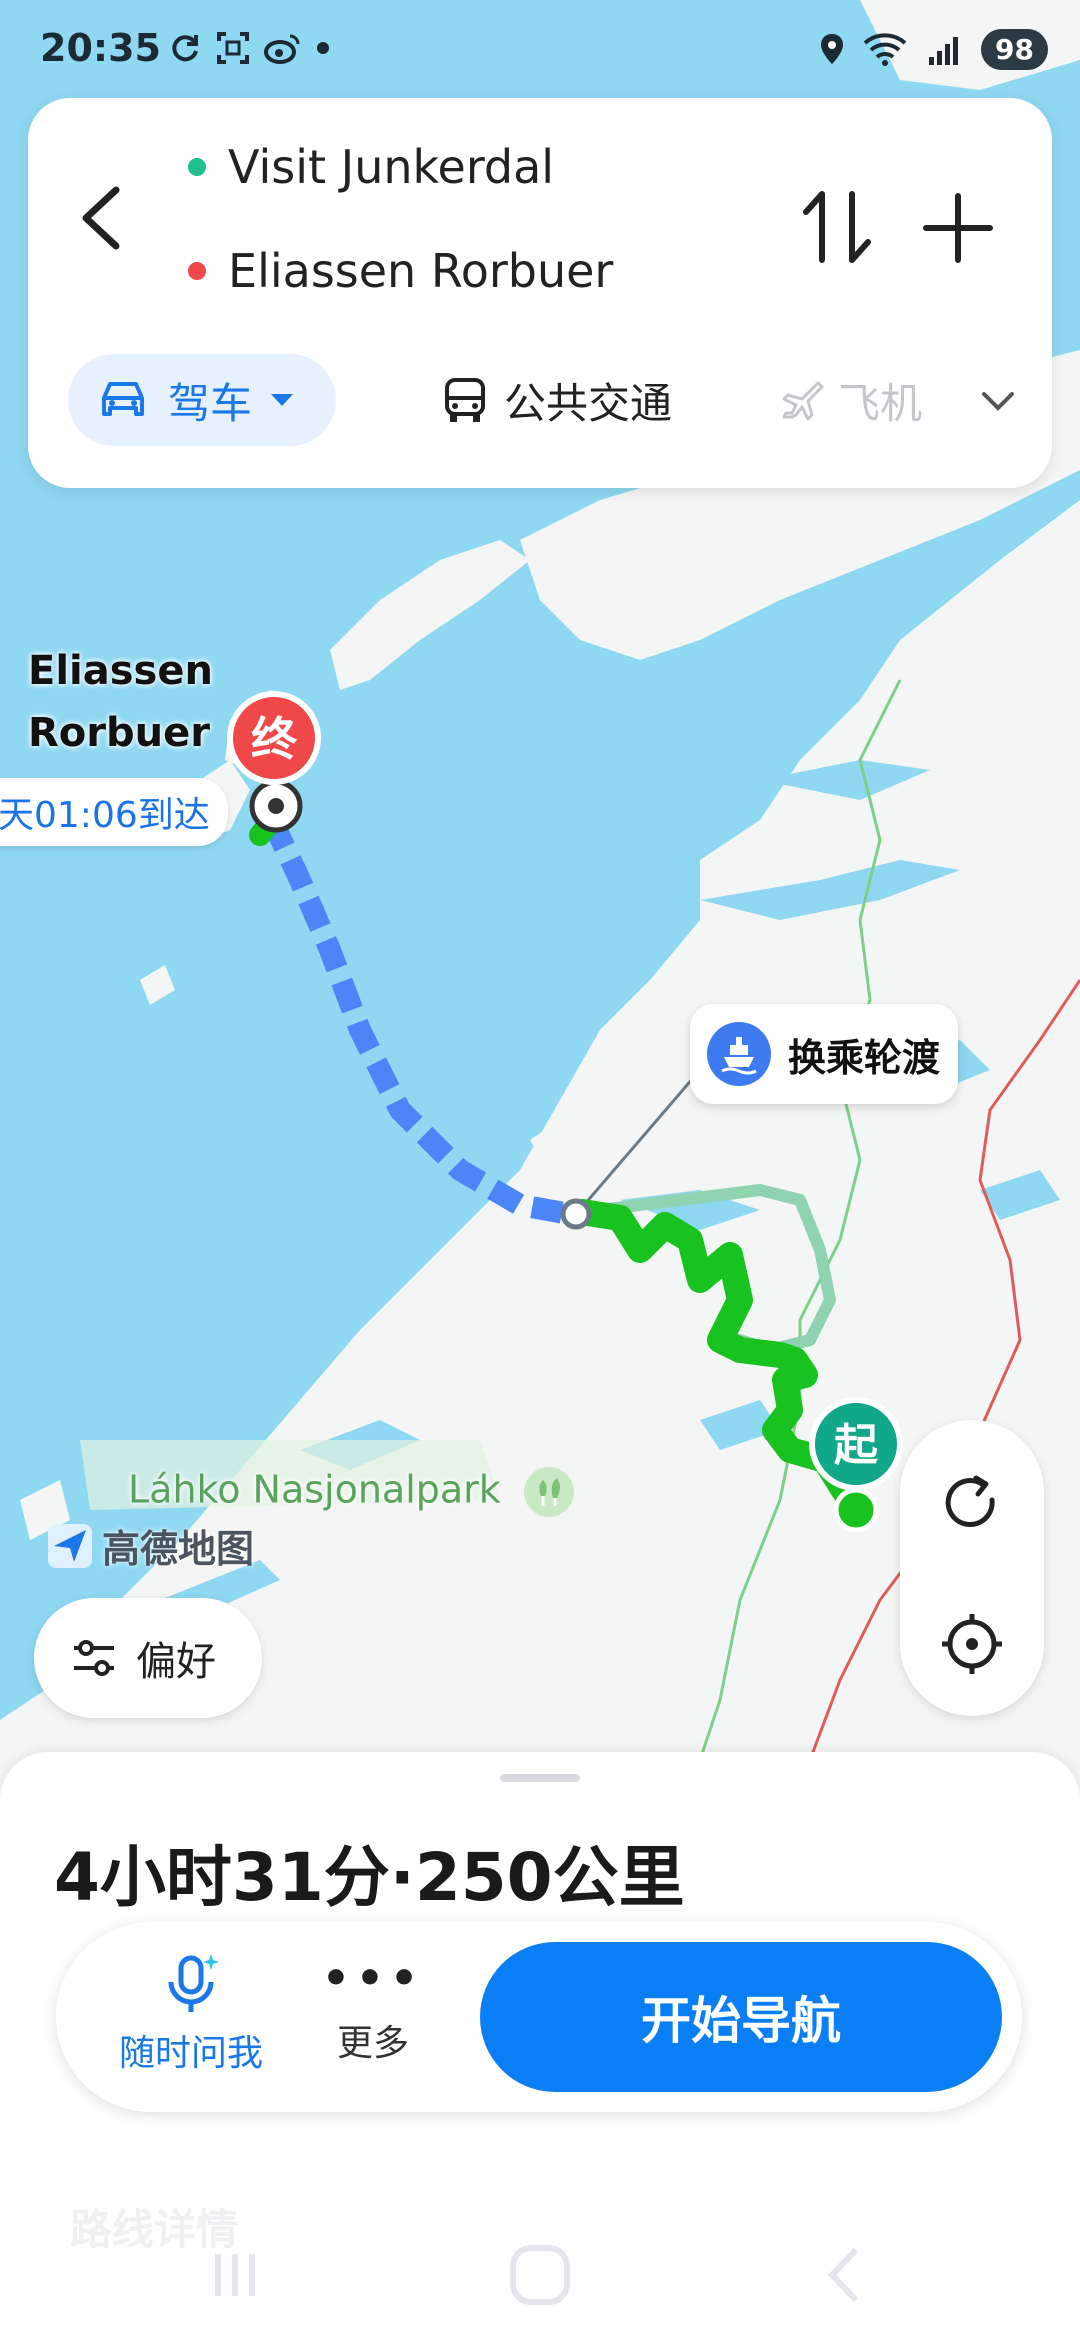  Describe the element at coordinates (944, 51) in the screenshot. I see `signal-5g-icon` at that location.